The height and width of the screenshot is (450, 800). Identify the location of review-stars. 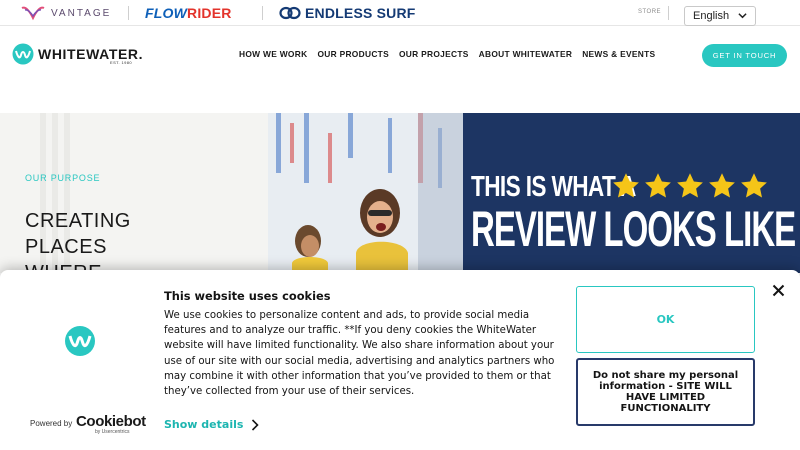
(690, 186).